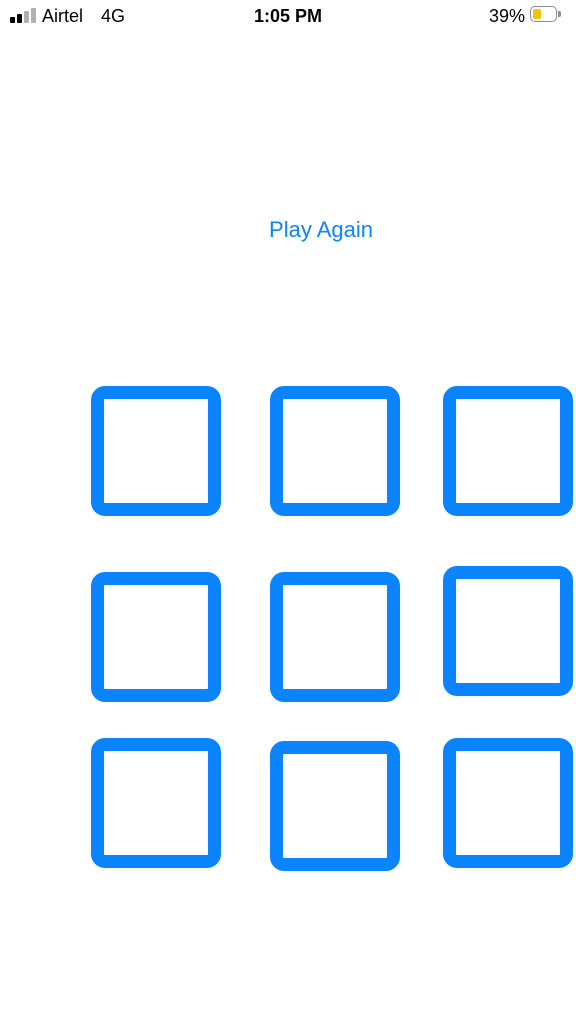 Image resolution: width=576 pixels, height=1024 pixels. I want to click on battery-level-fill, so click(537, 14).